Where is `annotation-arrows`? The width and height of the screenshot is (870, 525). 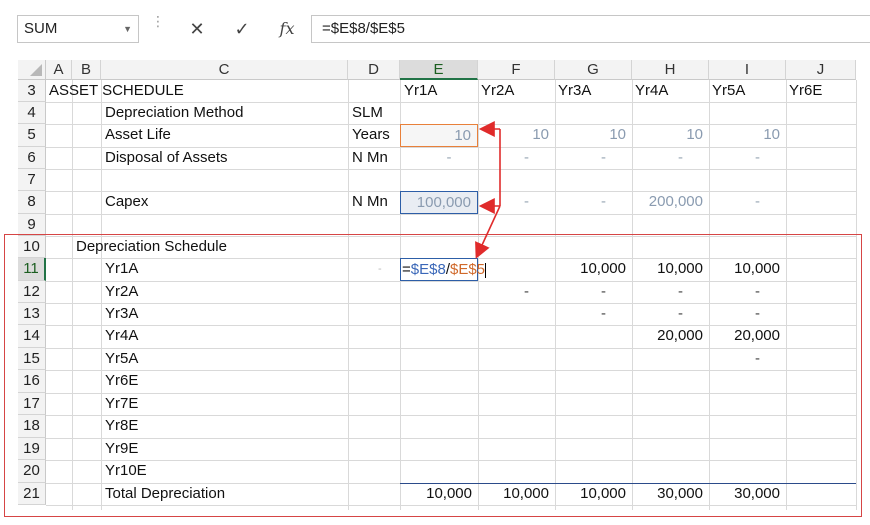
annotation-arrows is located at coordinates (488, 190).